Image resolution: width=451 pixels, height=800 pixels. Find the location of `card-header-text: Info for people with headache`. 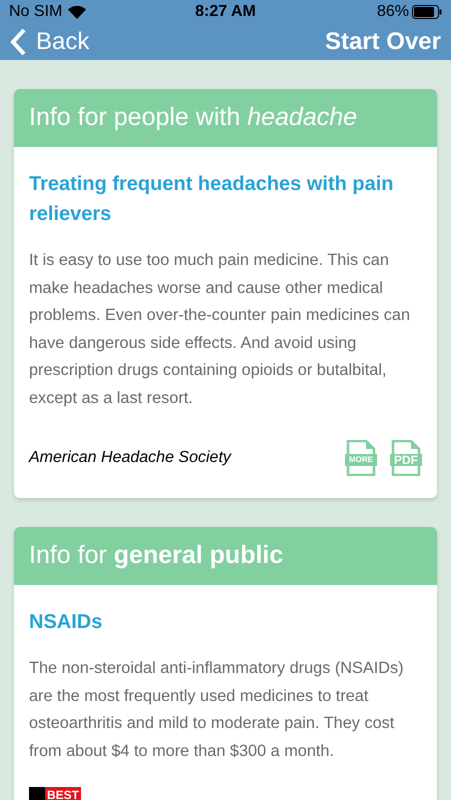

card-header-text: Info for people with headache is located at coordinates (193, 118).